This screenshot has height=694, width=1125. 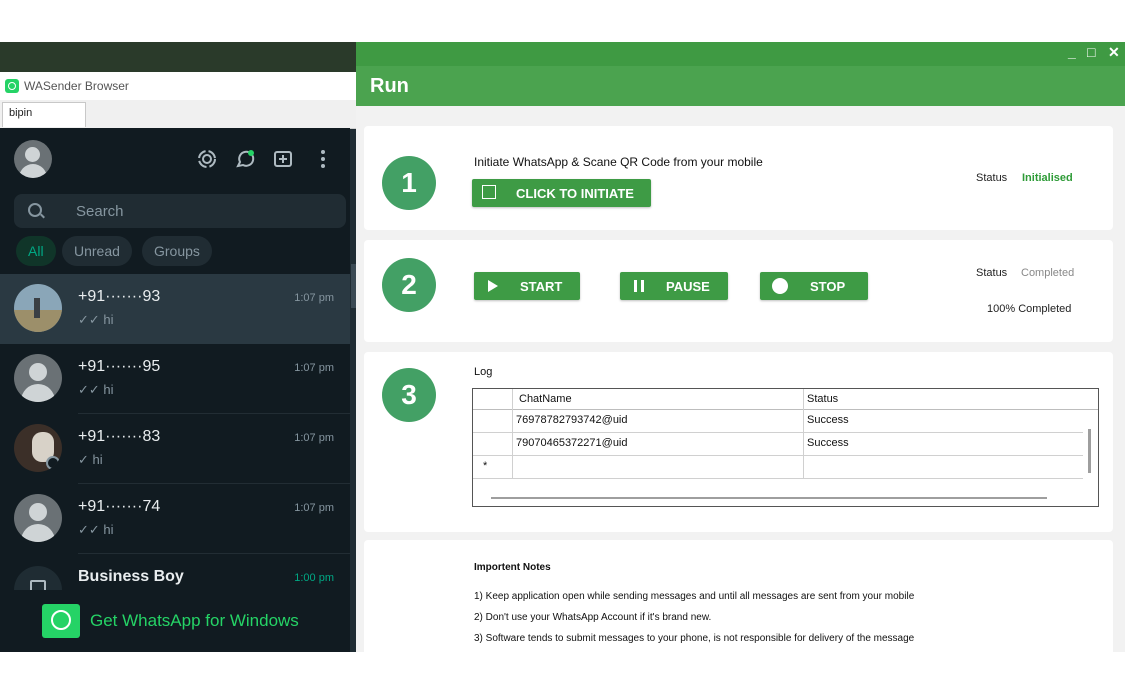 I want to click on profile-avatar, so click(x=33, y=159).